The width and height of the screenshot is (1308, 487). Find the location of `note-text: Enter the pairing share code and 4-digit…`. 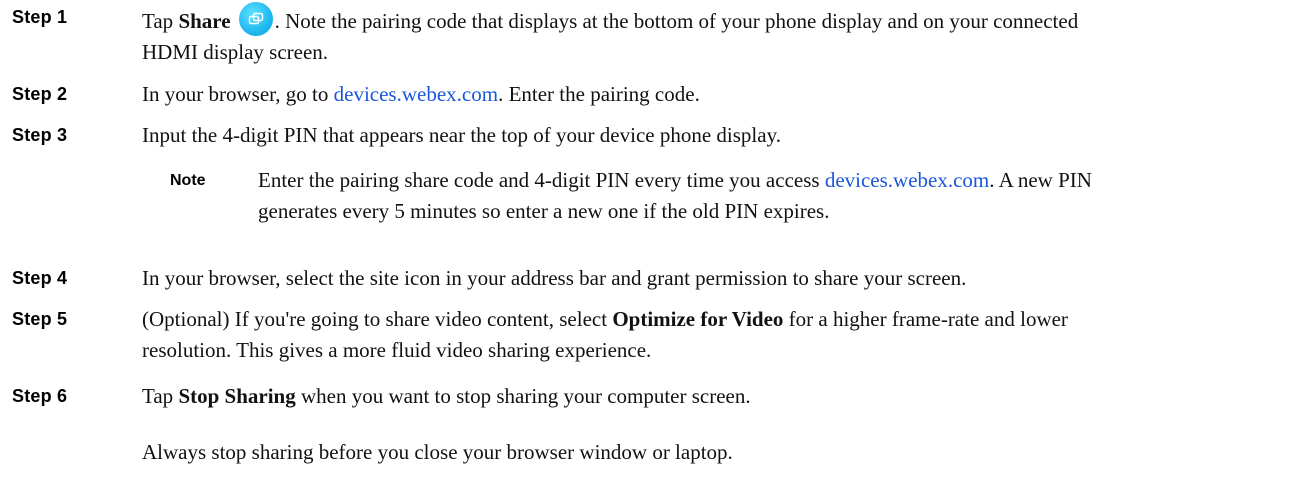

note-text: Enter the pairing share code and 4-digit… is located at coordinates (778, 196).